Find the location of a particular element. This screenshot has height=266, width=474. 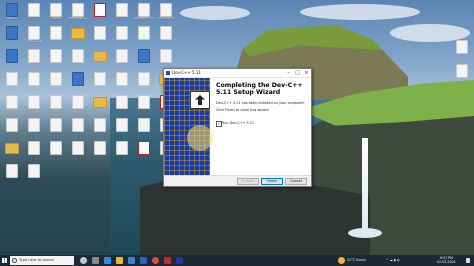

minimize-icon: – is located at coordinates (288, 73).